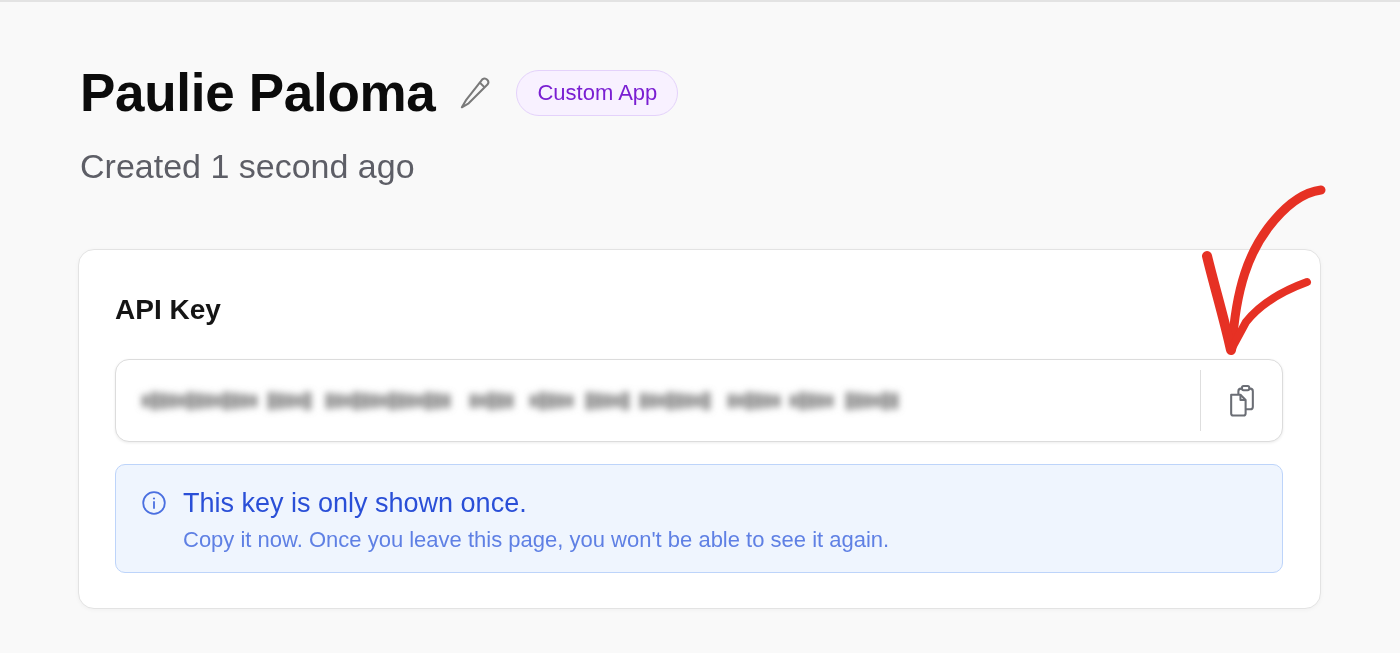  What do you see at coordinates (699, 400) in the screenshot?
I see `api-key-field` at bounding box center [699, 400].